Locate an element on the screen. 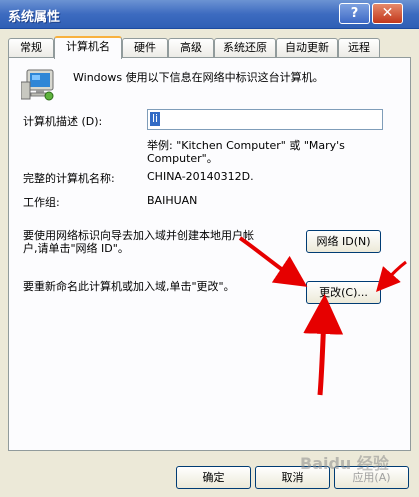 This screenshot has width=419, height=497. description-label: 计算机描述 (D): is located at coordinates (63, 121).